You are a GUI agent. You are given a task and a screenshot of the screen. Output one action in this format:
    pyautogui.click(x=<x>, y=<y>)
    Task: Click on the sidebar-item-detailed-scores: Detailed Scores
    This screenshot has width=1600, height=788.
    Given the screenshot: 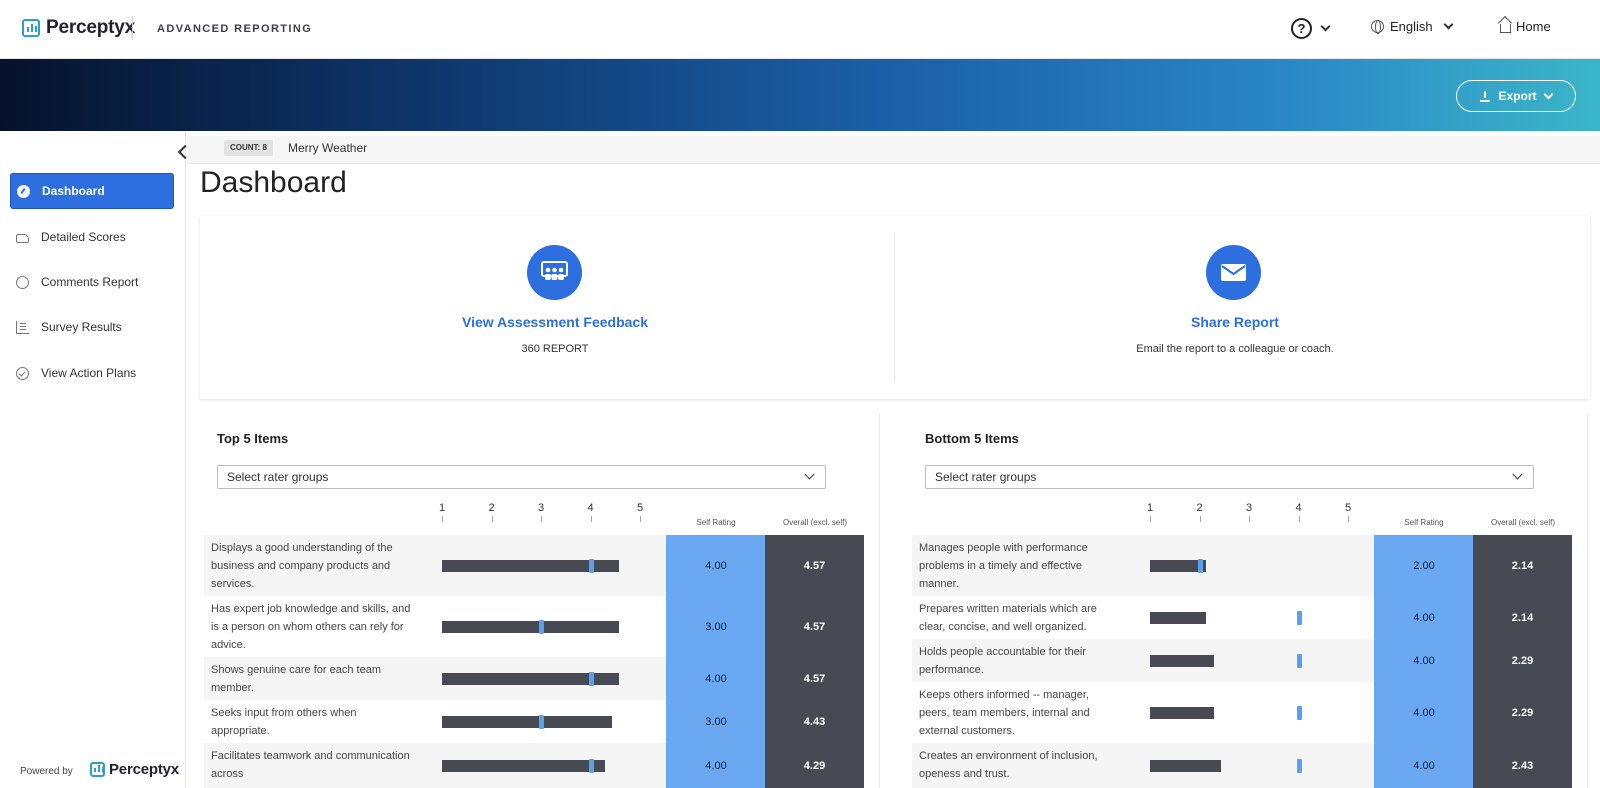 What is the action you would take?
    pyautogui.click(x=92, y=237)
    